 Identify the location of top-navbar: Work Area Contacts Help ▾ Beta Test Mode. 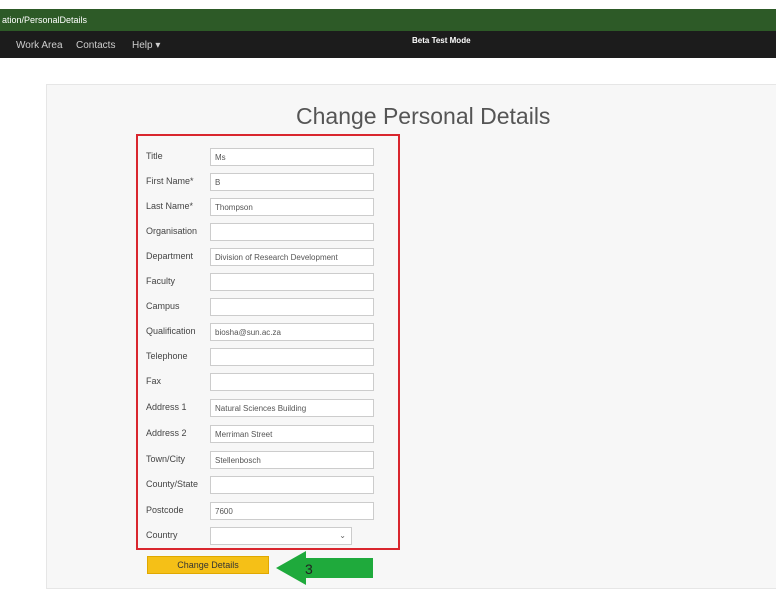
(388, 44).